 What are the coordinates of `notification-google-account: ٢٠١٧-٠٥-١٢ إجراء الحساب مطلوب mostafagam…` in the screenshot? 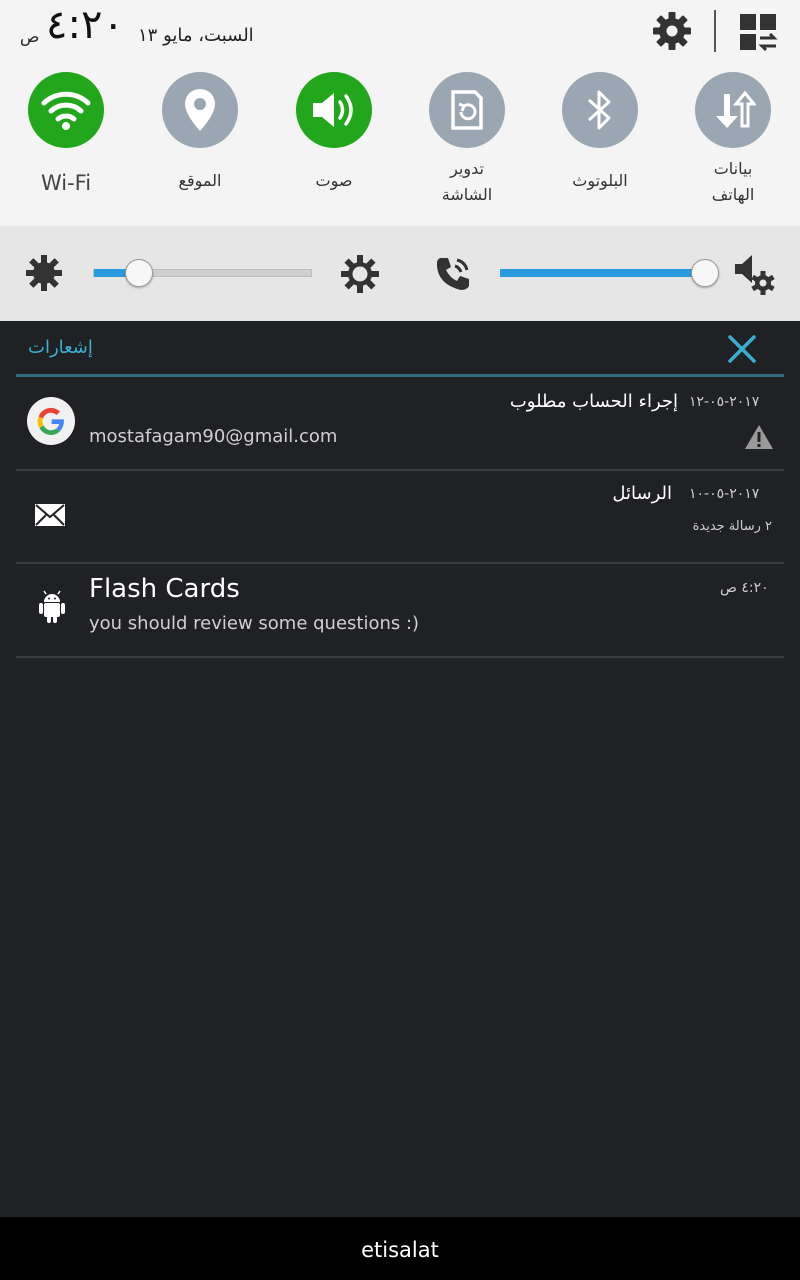 It's located at (400, 425).